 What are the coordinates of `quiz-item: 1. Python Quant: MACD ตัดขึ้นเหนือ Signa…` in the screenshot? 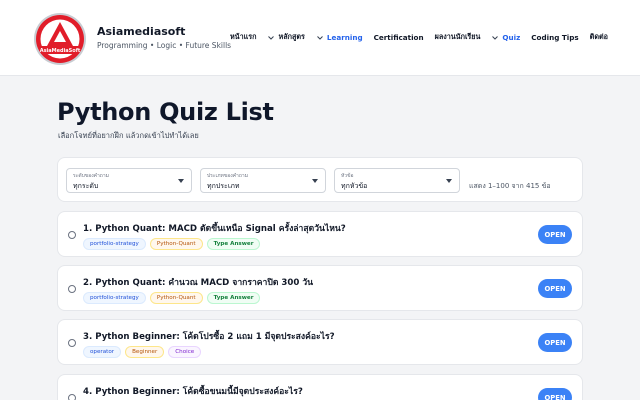 It's located at (320, 234).